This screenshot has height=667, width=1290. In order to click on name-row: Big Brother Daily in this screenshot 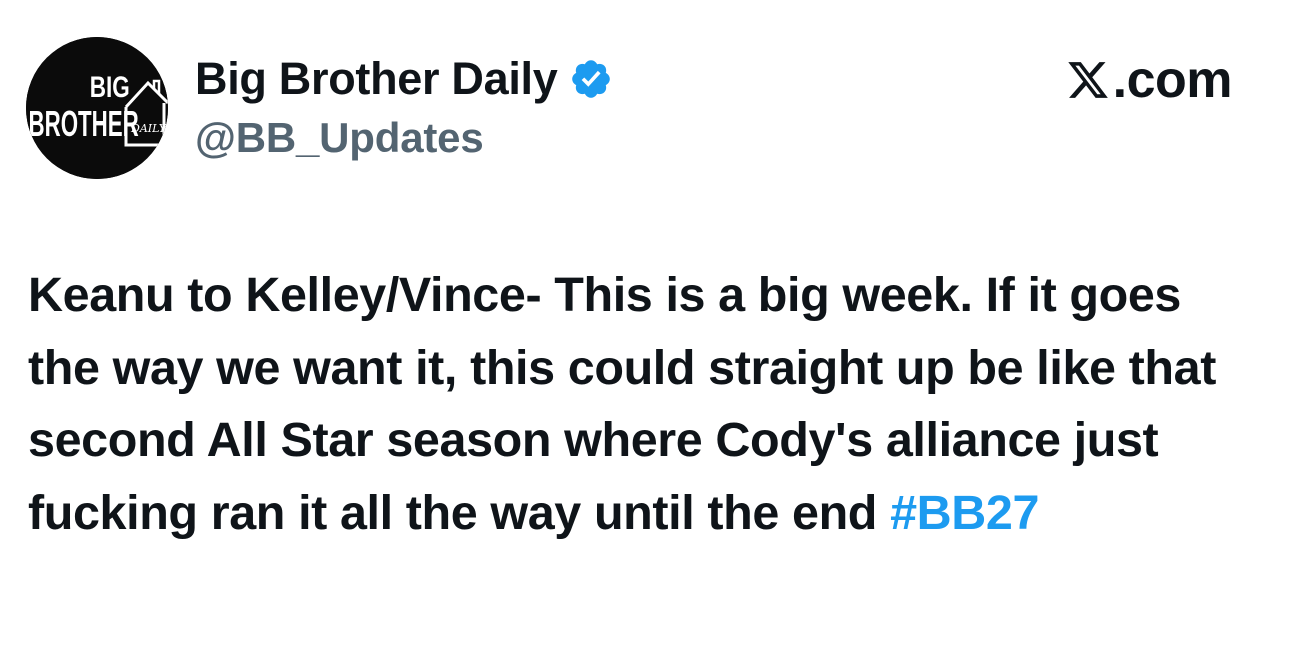, I will do `click(404, 79)`.